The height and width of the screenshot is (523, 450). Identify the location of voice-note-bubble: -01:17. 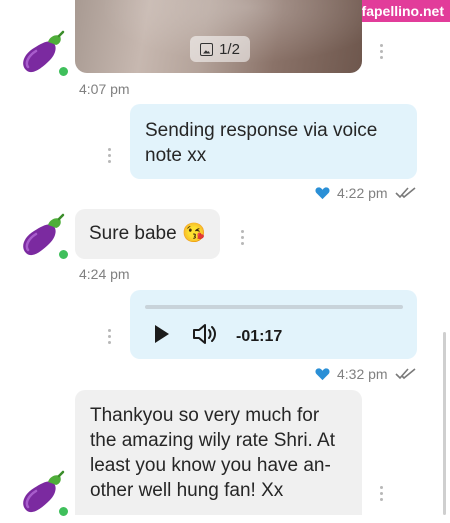
(273, 324).